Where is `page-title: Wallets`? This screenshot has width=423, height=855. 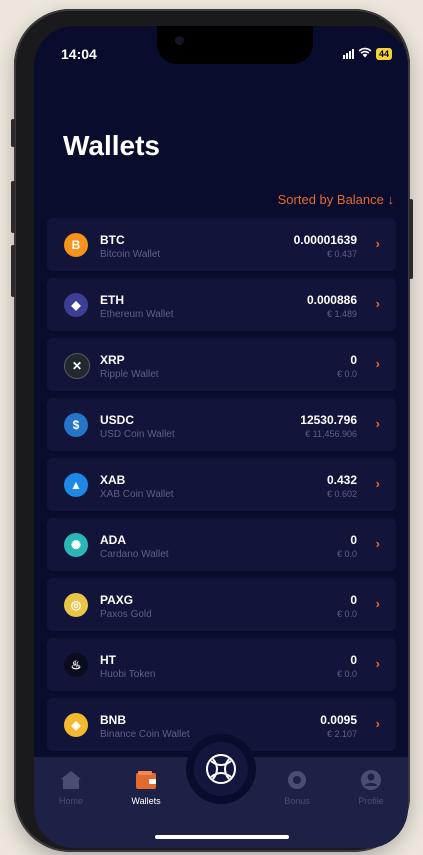 page-title: Wallets is located at coordinates (111, 145).